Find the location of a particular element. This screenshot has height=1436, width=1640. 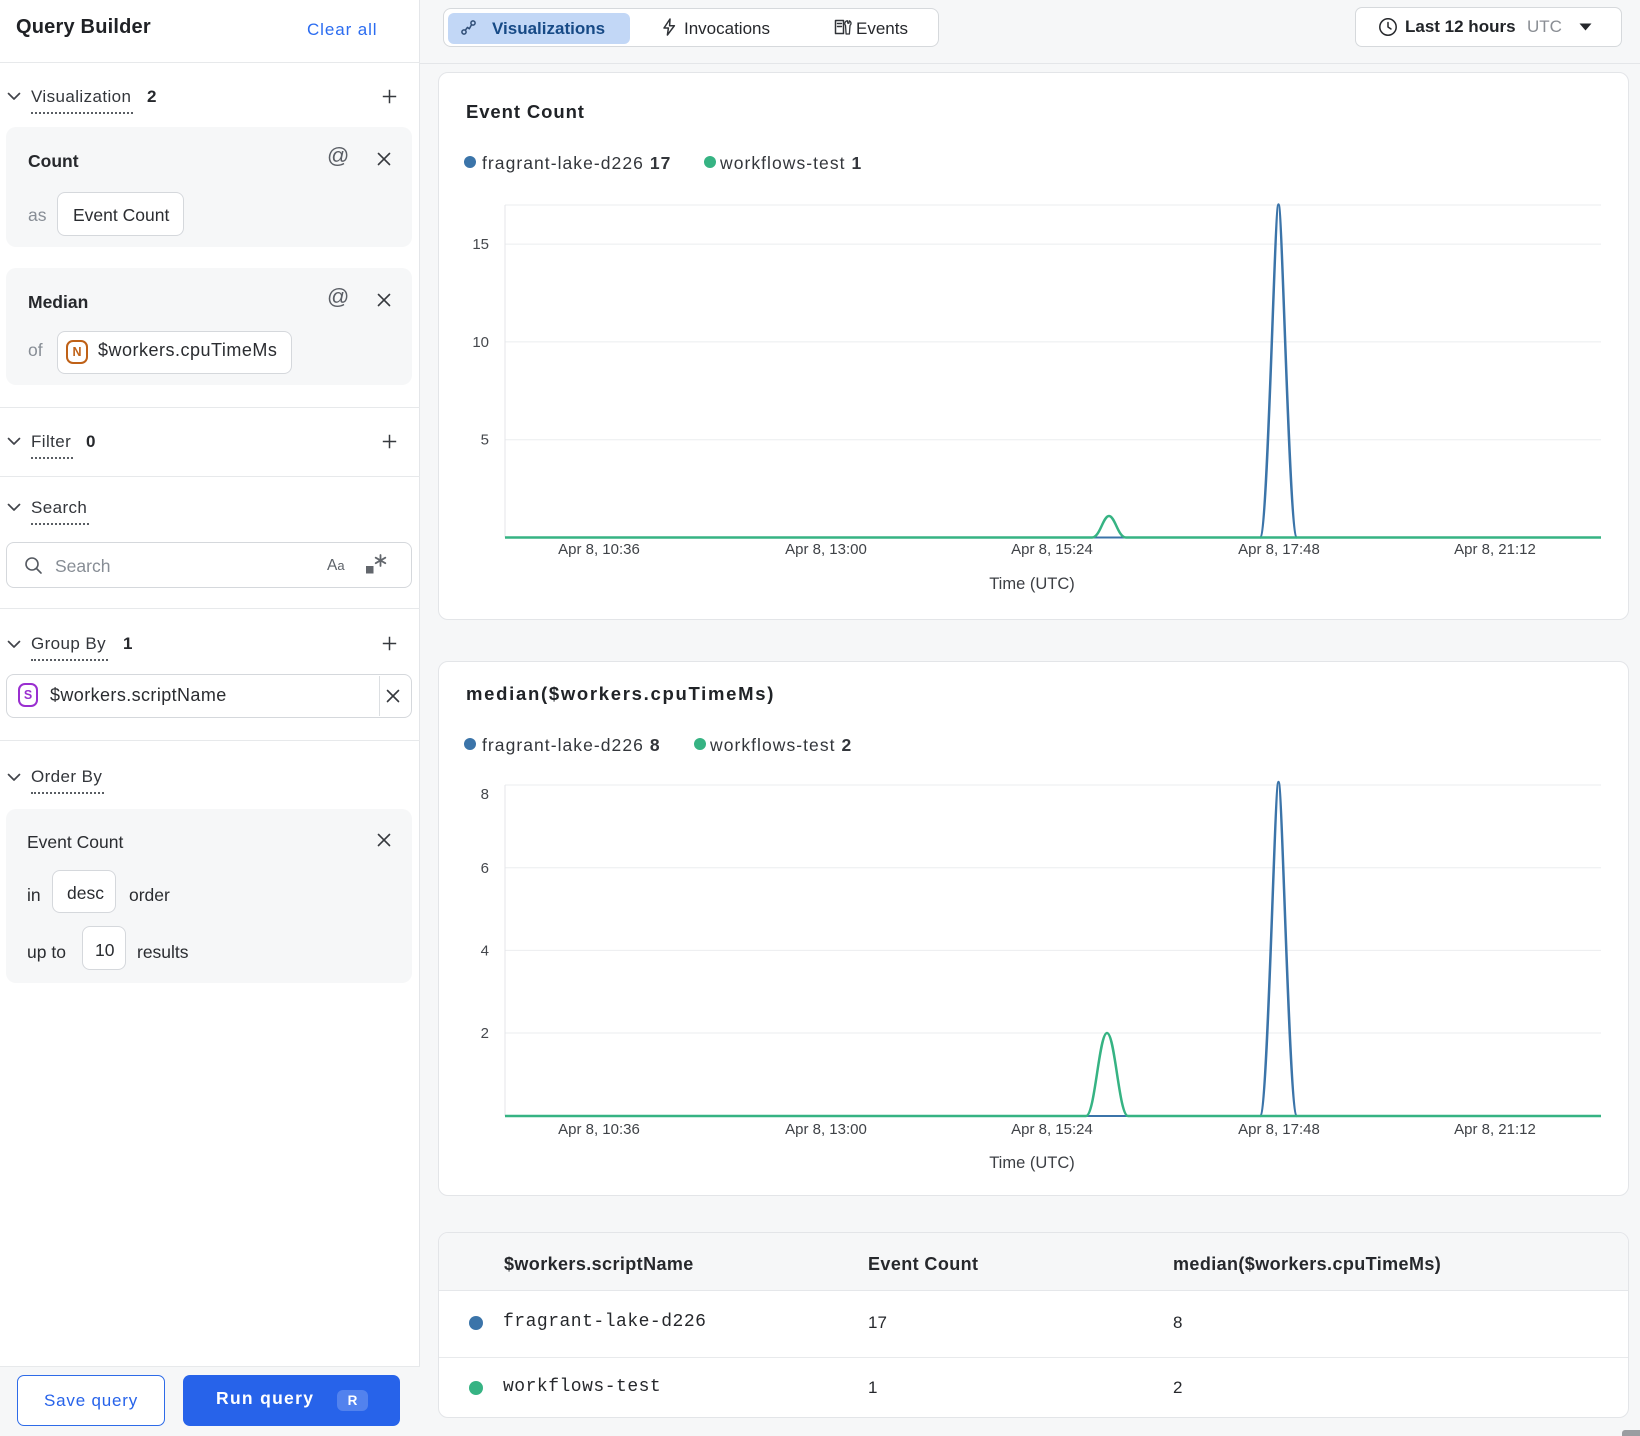

svg-text: 6 is located at coordinates (485, 868).